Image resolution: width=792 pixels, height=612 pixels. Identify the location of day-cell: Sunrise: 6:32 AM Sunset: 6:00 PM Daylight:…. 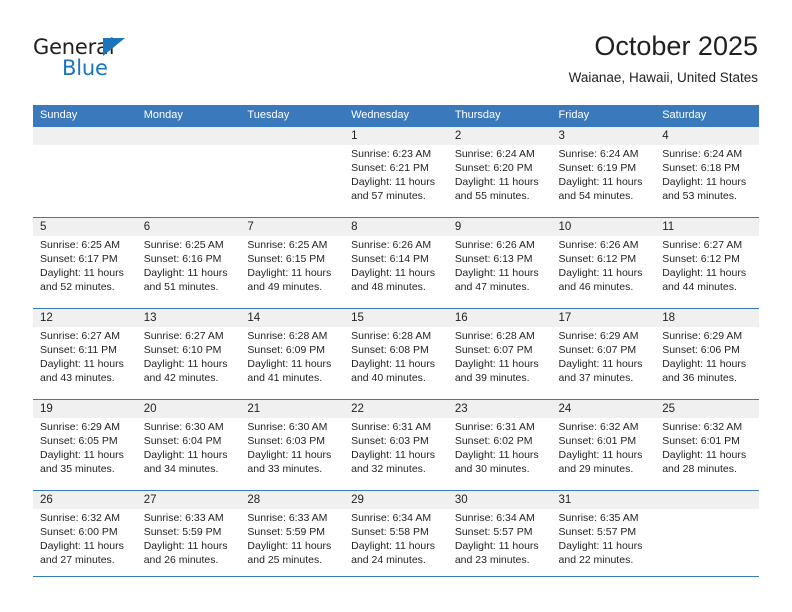
(85, 545).